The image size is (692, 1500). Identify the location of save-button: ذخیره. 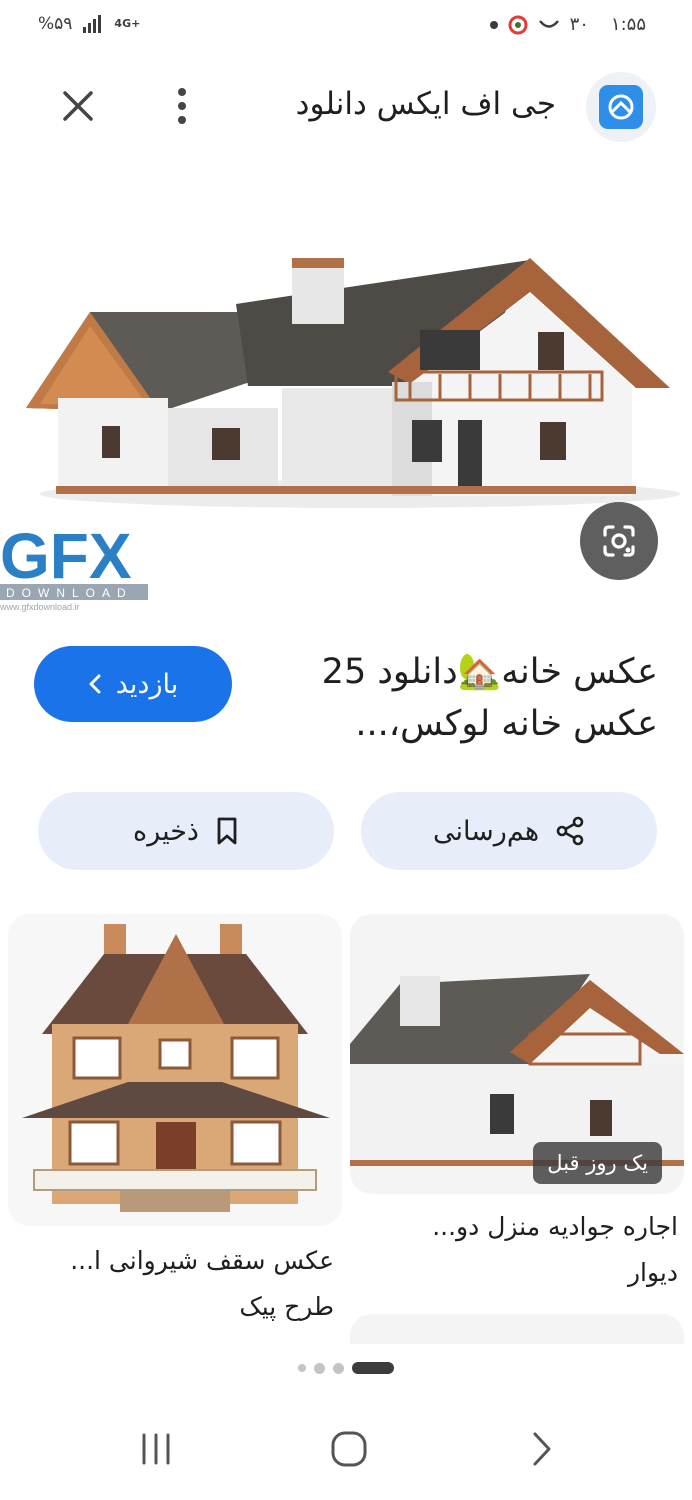
(186, 831).